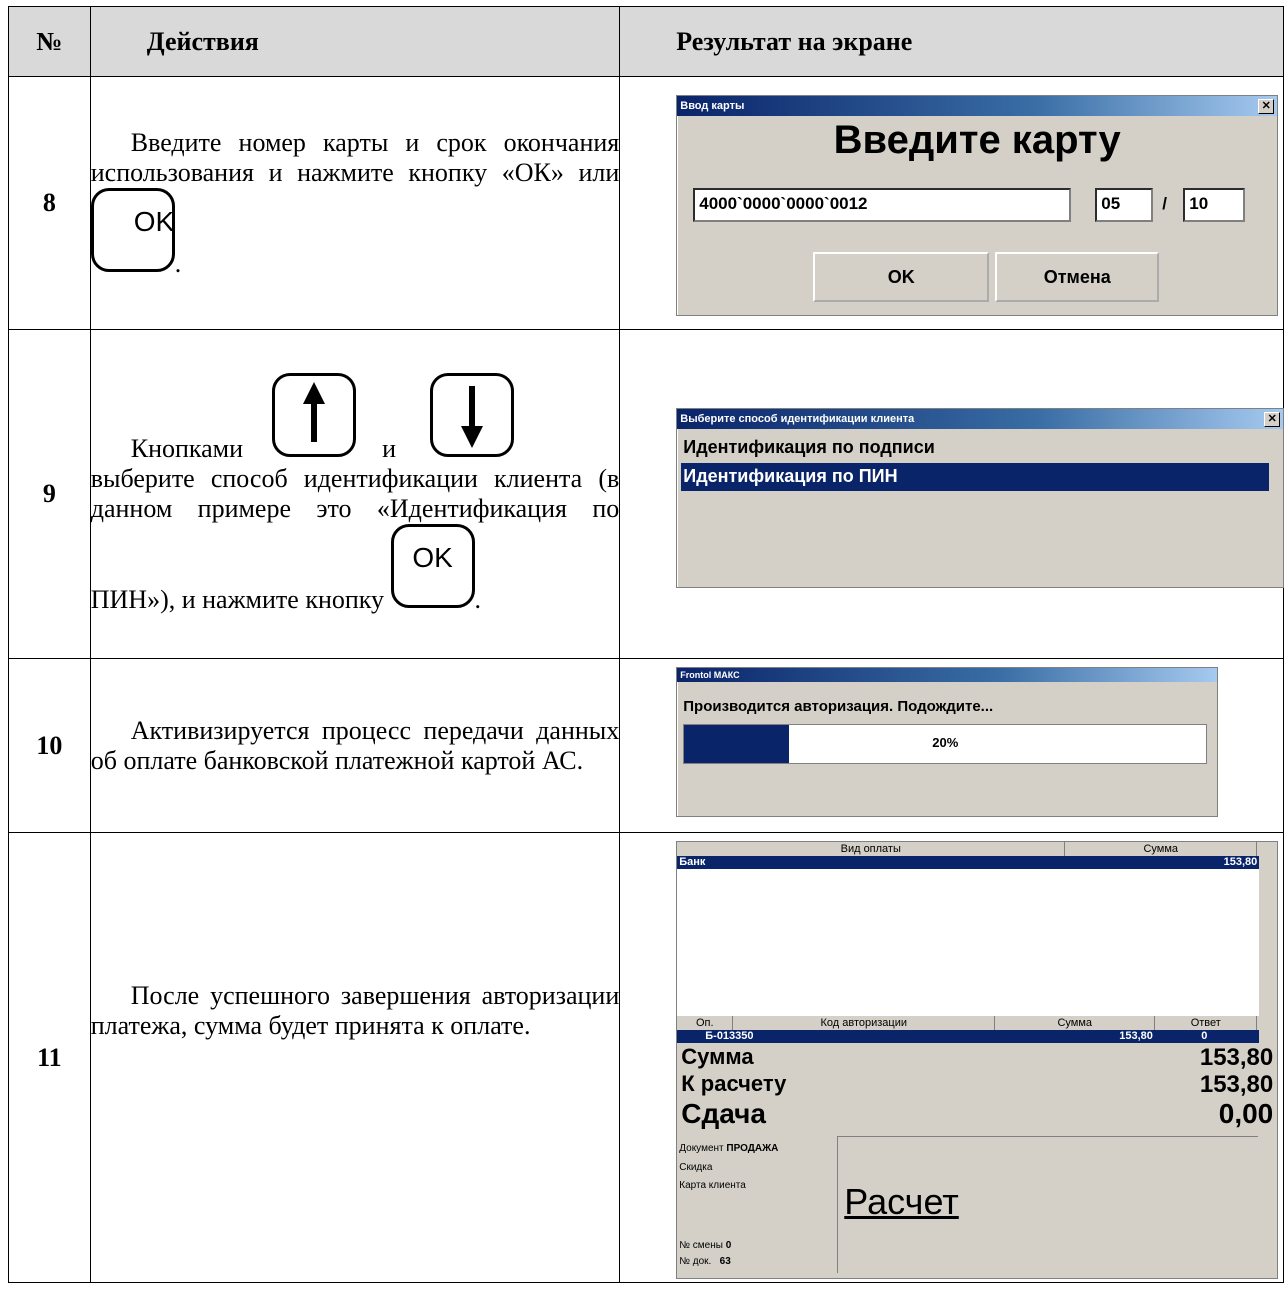 The width and height of the screenshot is (1284, 1311). What do you see at coordinates (696, 1167) in the screenshot?
I see `discount-label: Скидка` at bounding box center [696, 1167].